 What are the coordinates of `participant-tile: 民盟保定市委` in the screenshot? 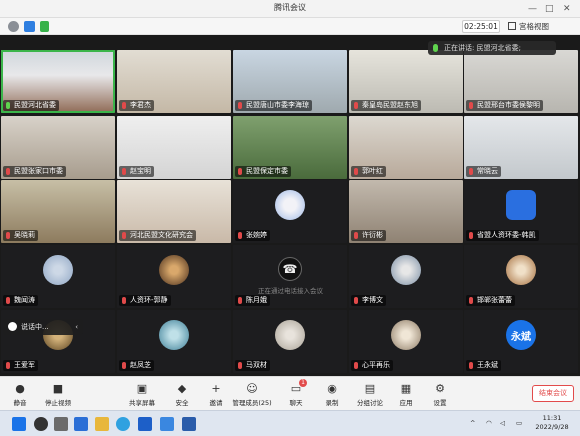 It's located at (290, 147).